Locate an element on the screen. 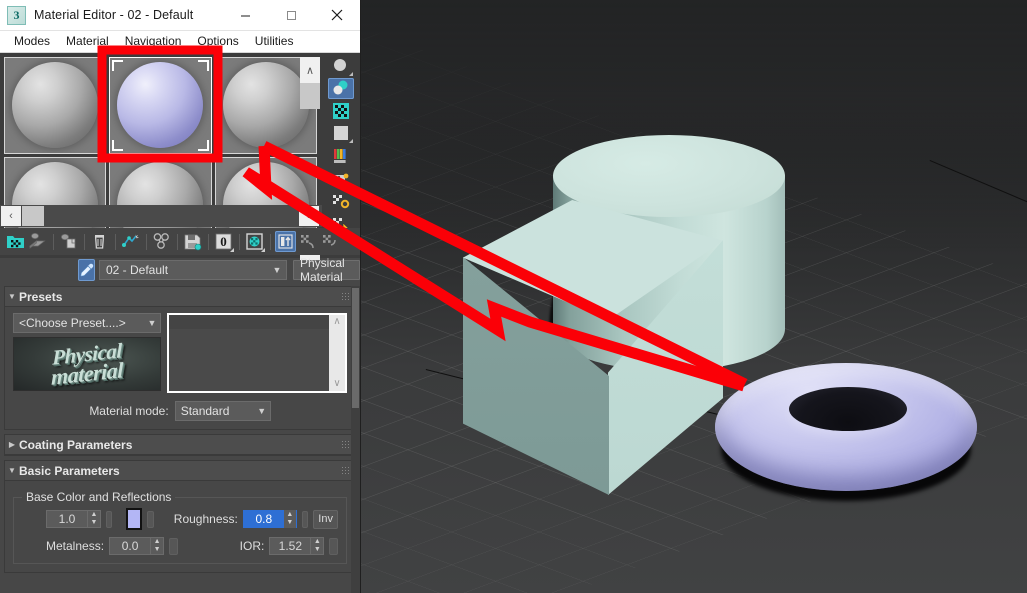 Image resolution: width=1027 pixels, height=593 pixels. slots-horizontal-scrollbar: ‹ › is located at coordinates (161, 216).